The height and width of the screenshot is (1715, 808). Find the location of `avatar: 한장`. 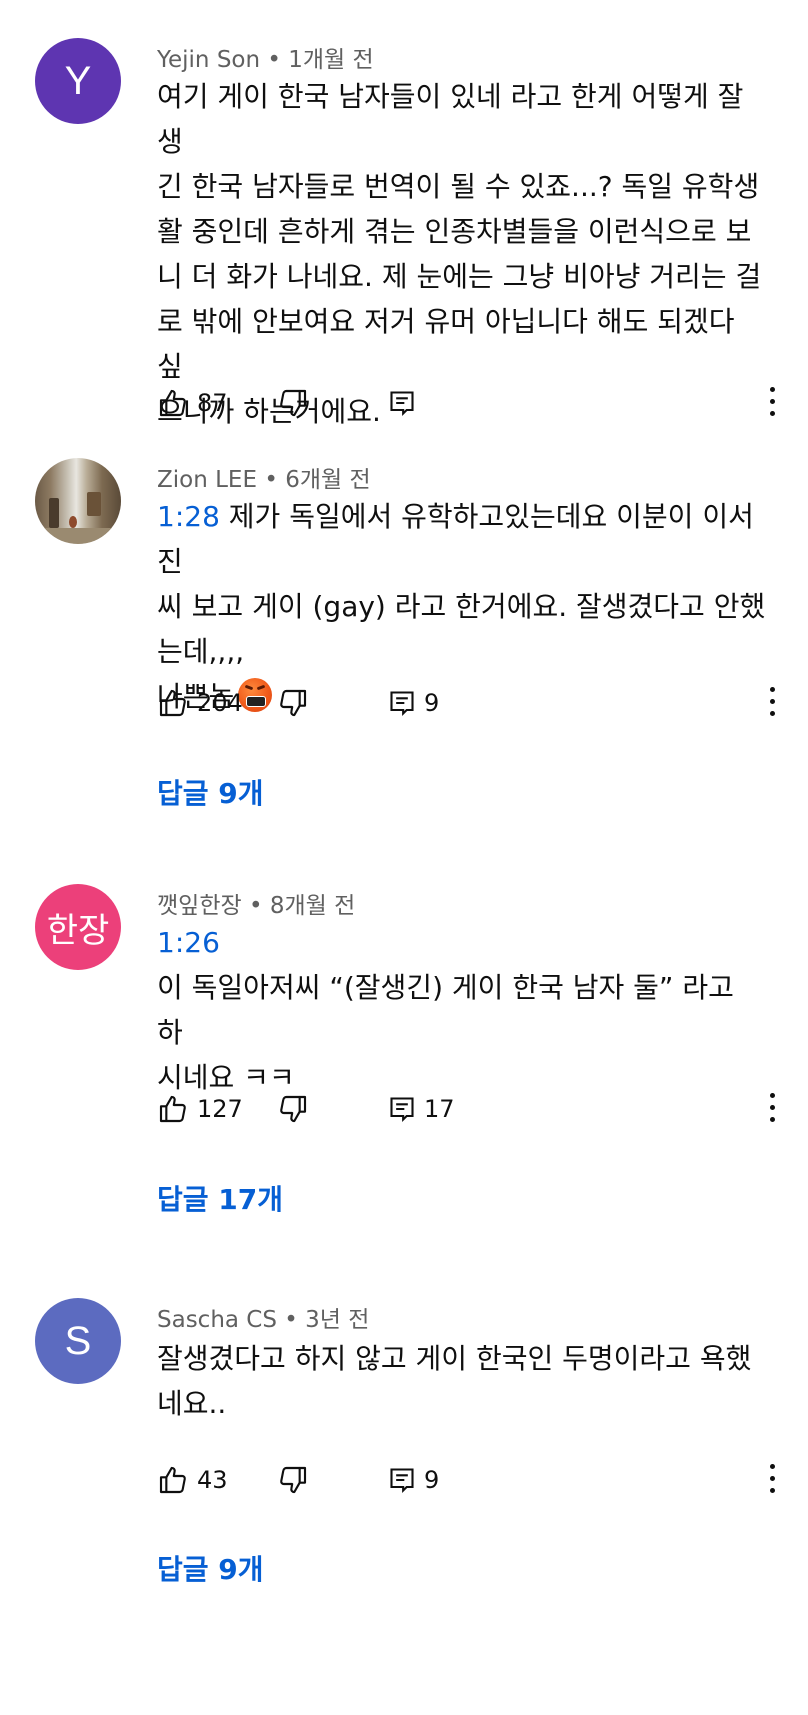

avatar: 한장 is located at coordinates (78, 927).